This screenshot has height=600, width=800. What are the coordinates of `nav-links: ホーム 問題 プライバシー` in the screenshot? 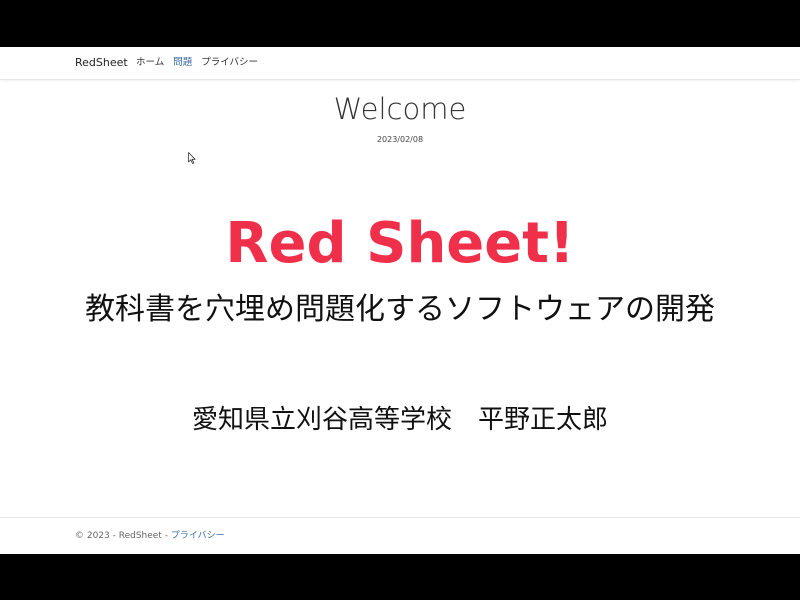 It's located at (197, 63).